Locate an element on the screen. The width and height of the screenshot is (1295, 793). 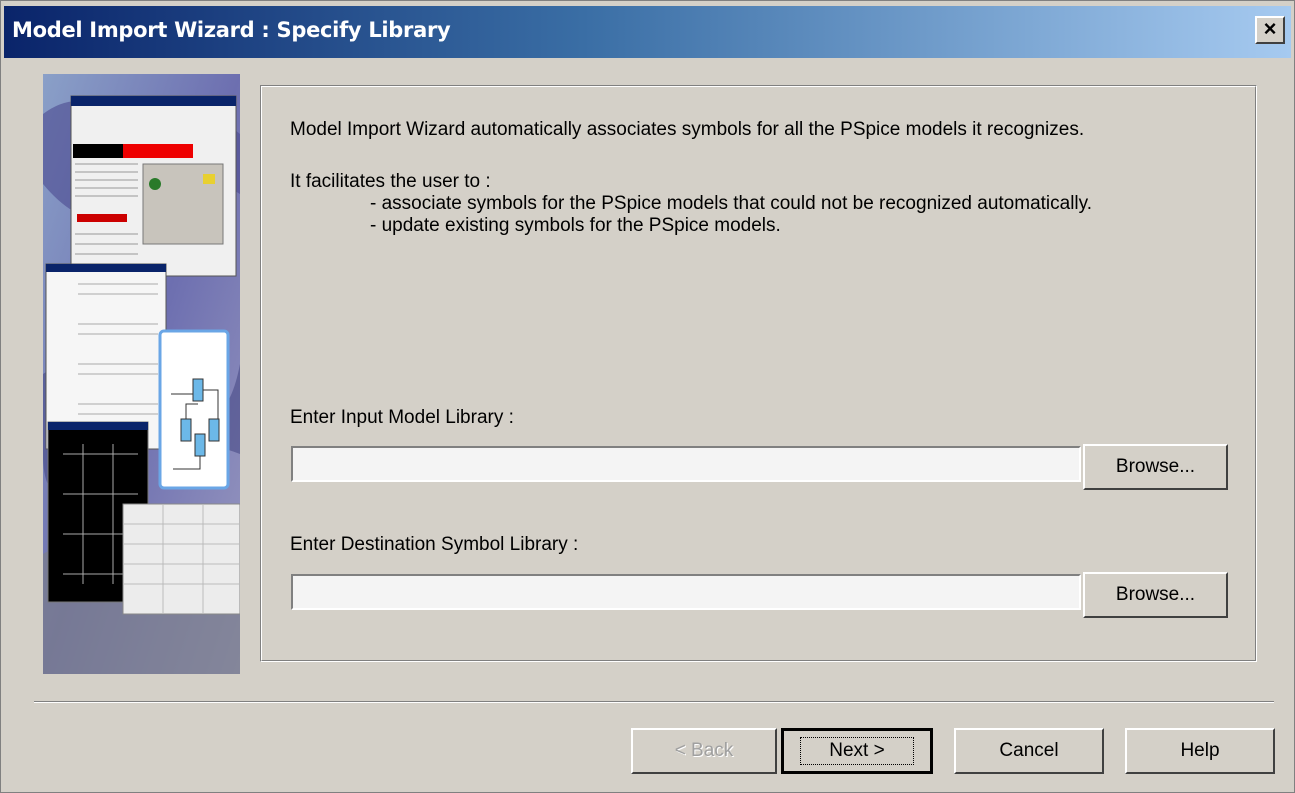
destination-field is located at coordinates (686, 592).